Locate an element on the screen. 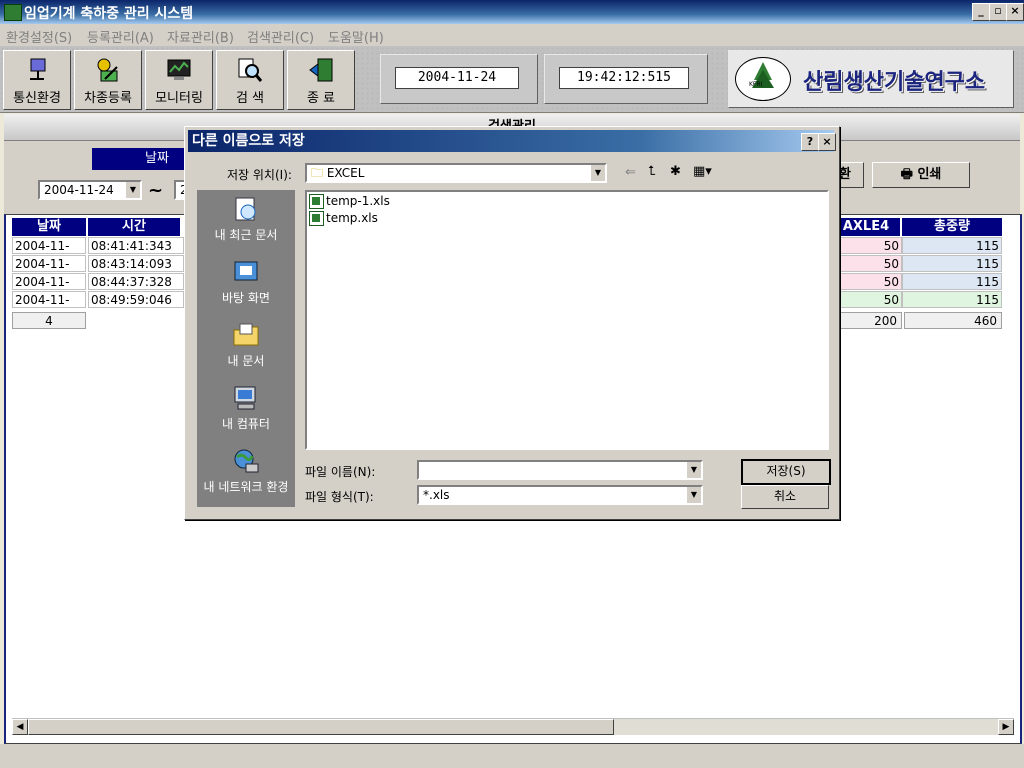 The width and height of the screenshot is (1024, 768). dialog-title: 다른 이름으로 저장 is located at coordinates (248, 141).